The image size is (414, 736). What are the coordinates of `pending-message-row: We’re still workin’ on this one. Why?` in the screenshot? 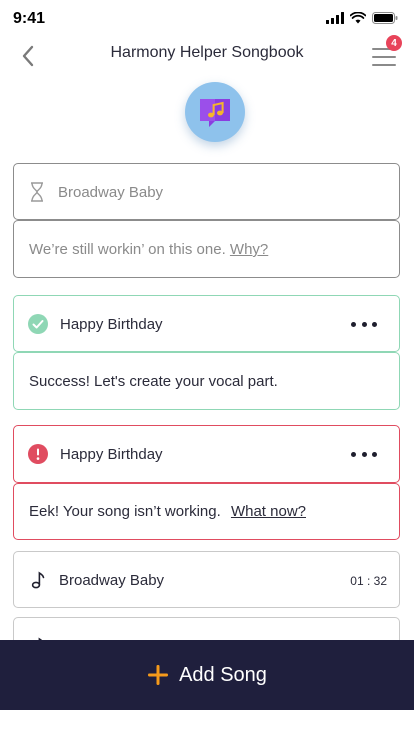 It's located at (148, 249).